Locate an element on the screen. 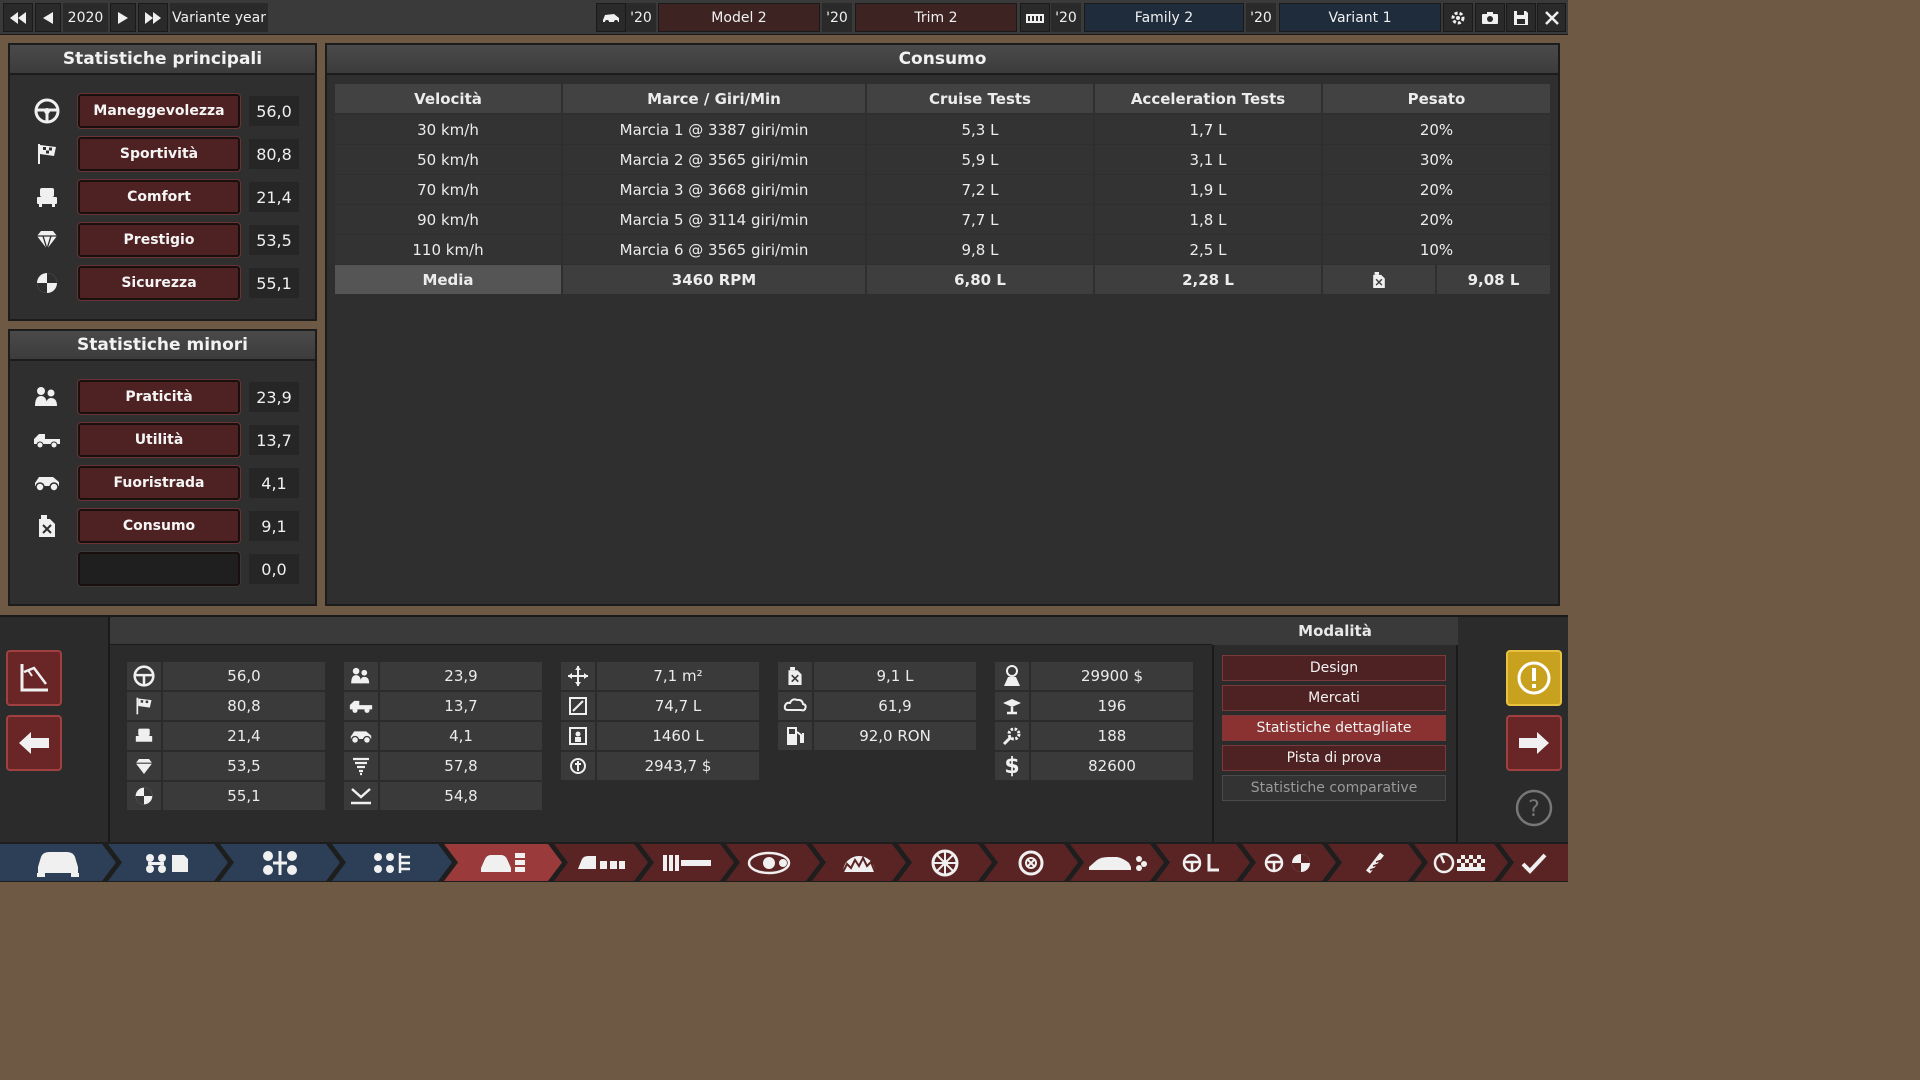  car-body-icon is located at coordinates (58, 863).